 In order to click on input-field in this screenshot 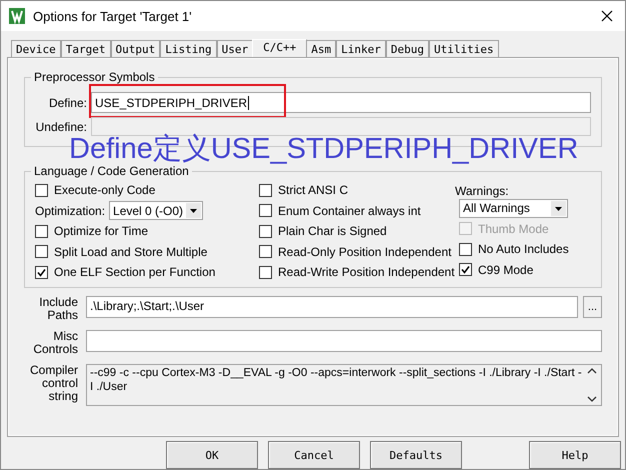, I will do `click(344, 341)`.